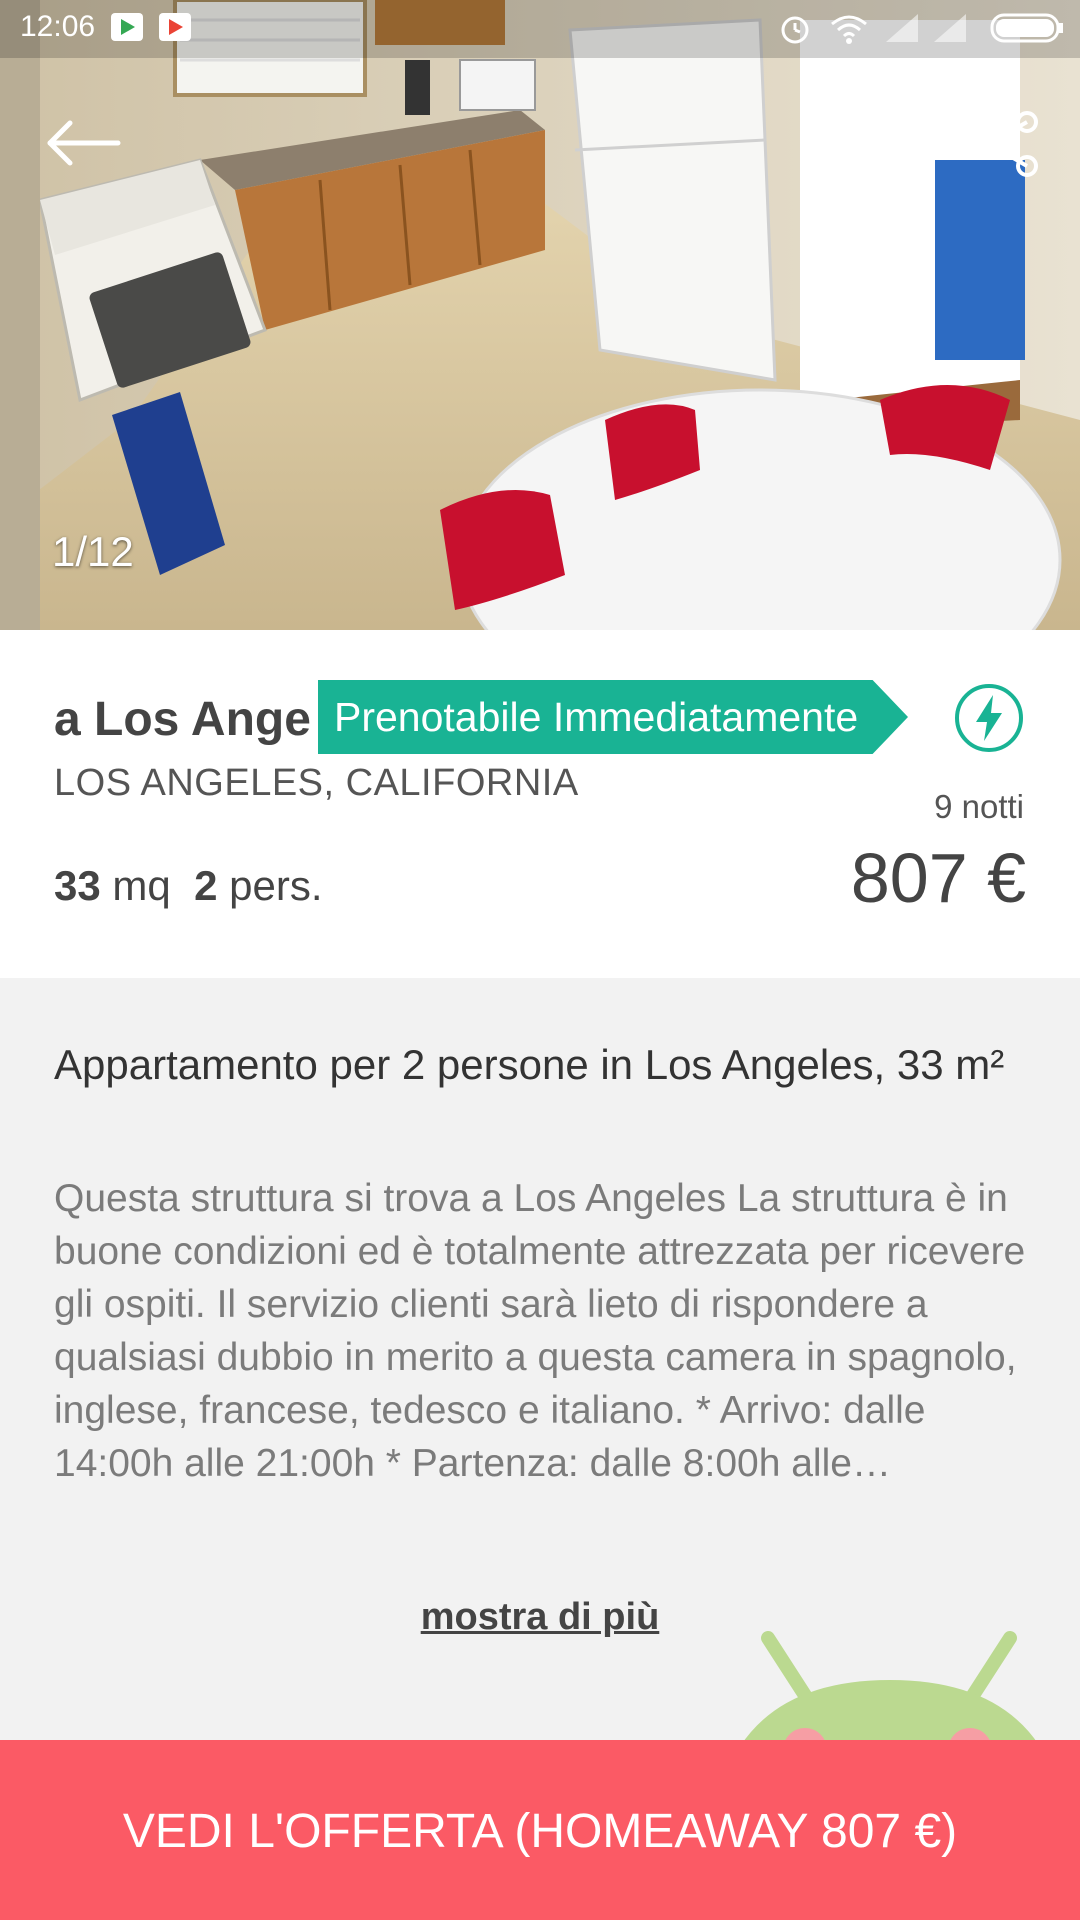  Describe the element at coordinates (864, 144) in the screenshot. I see `heart-outline-icon` at that location.